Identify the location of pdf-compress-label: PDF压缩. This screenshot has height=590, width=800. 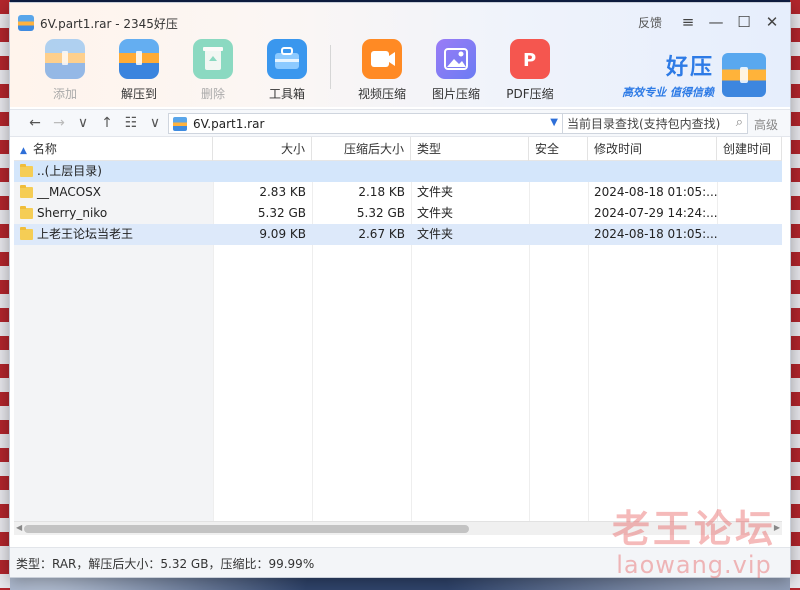
(530, 94).